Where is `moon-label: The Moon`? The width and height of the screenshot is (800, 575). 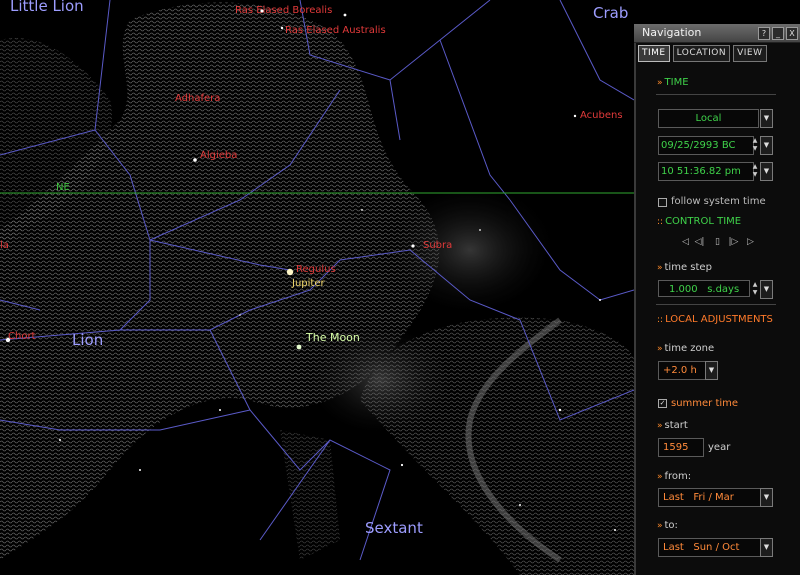
moon-label: The Moon is located at coordinates (333, 337).